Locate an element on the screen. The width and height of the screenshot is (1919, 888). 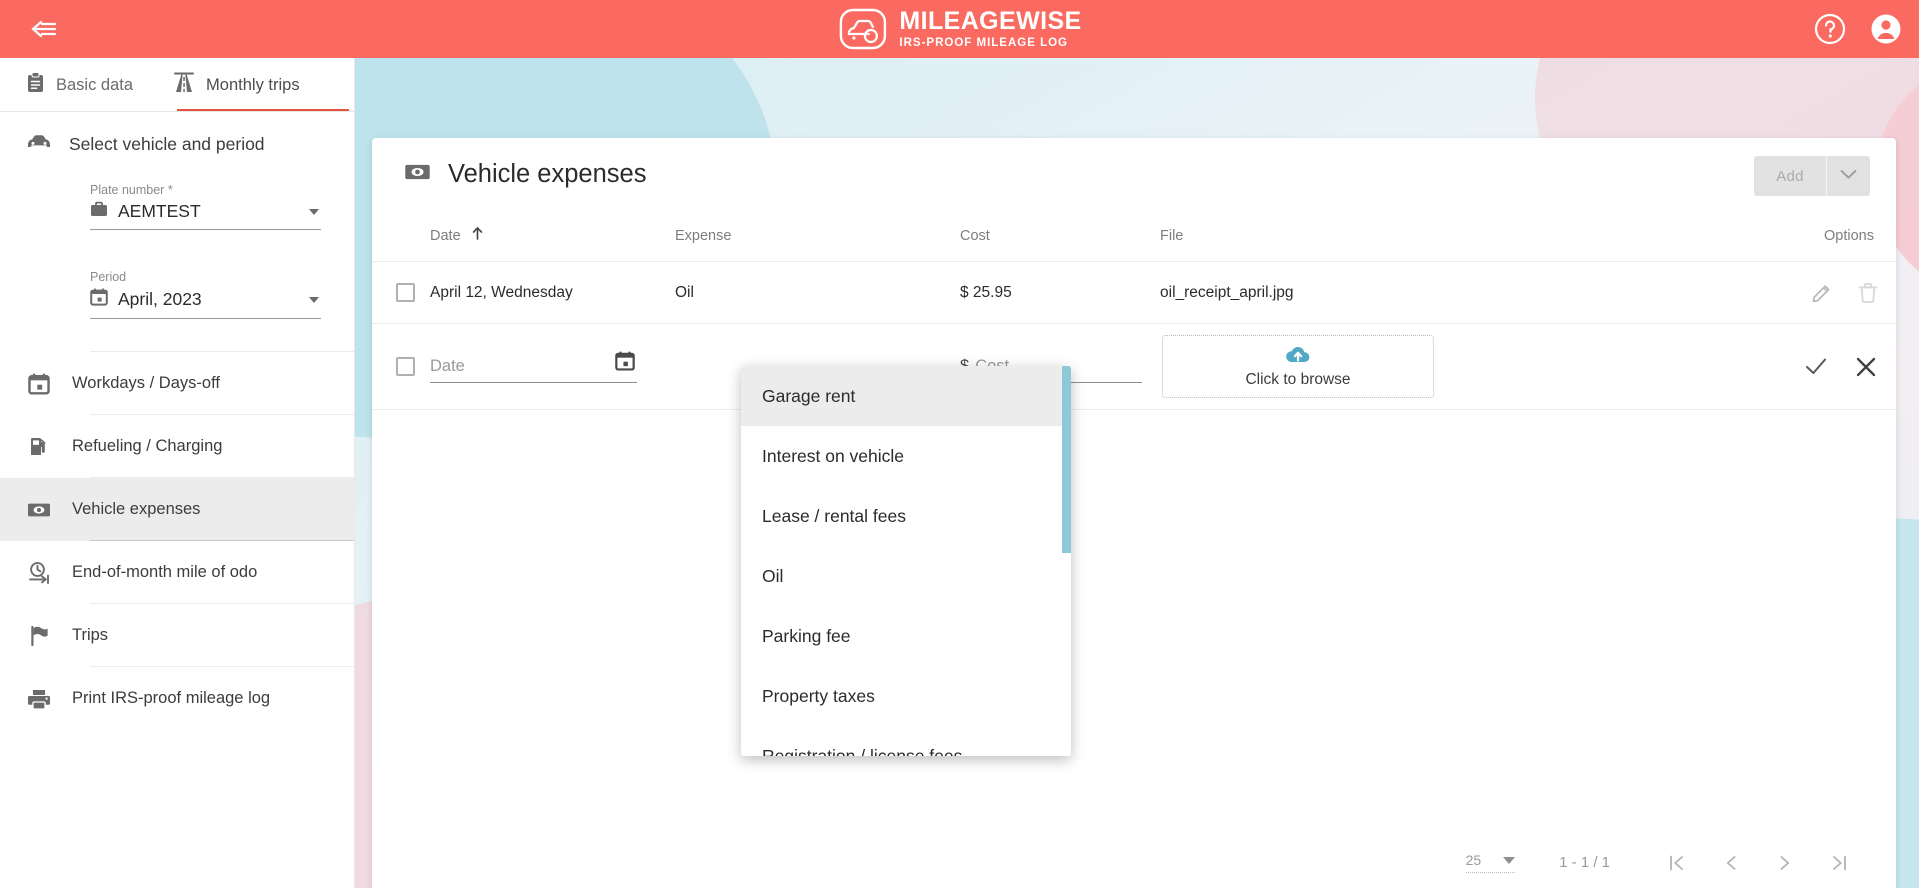
edit-cell-date: Date is located at coordinates (552, 366).